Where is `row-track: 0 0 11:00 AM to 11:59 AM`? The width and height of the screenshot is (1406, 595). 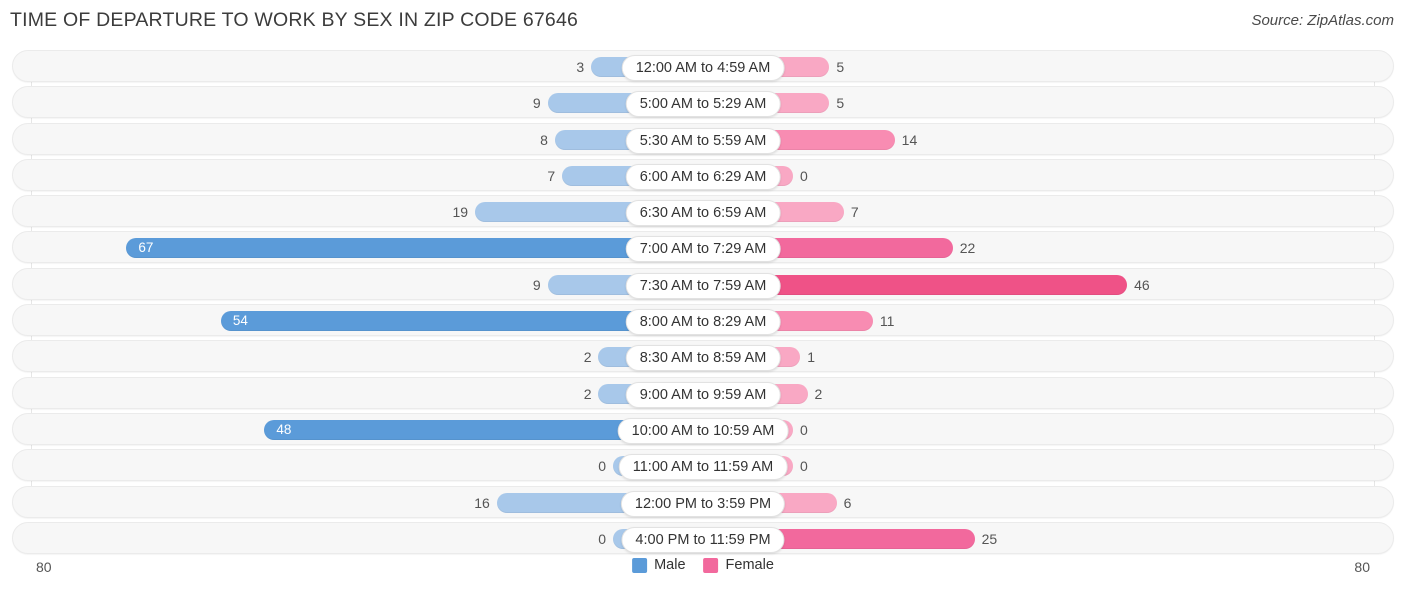 row-track: 0 0 11:00 AM to 11:59 AM is located at coordinates (703, 465).